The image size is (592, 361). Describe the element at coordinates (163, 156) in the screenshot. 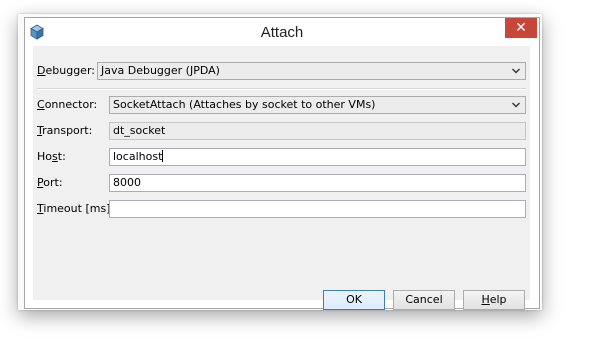

I see `text-caret` at that location.